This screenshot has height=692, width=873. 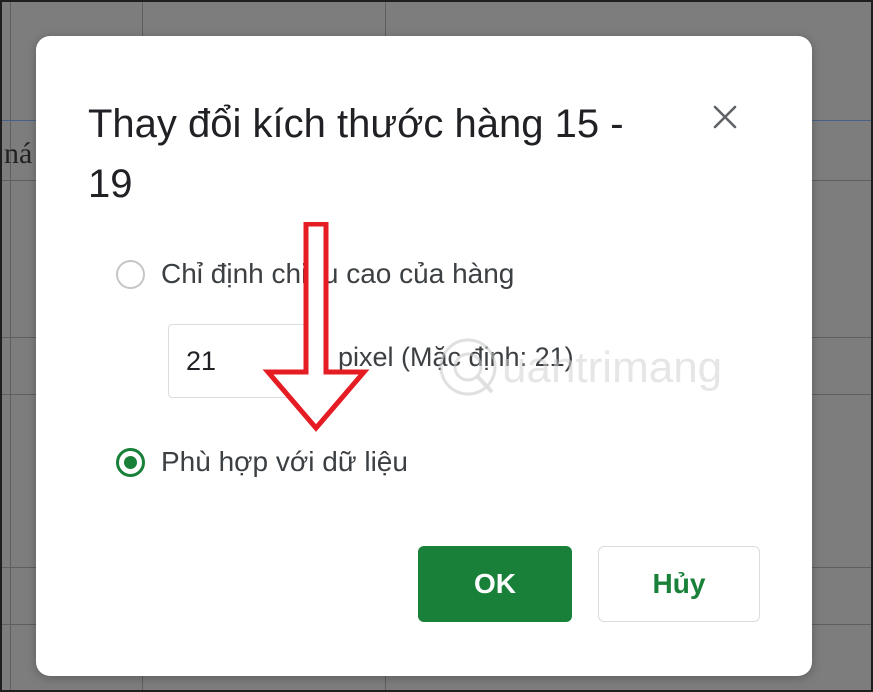 What do you see at coordinates (679, 584) in the screenshot?
I see `cancel-button: Hủy` at bounding box center [679, 584].